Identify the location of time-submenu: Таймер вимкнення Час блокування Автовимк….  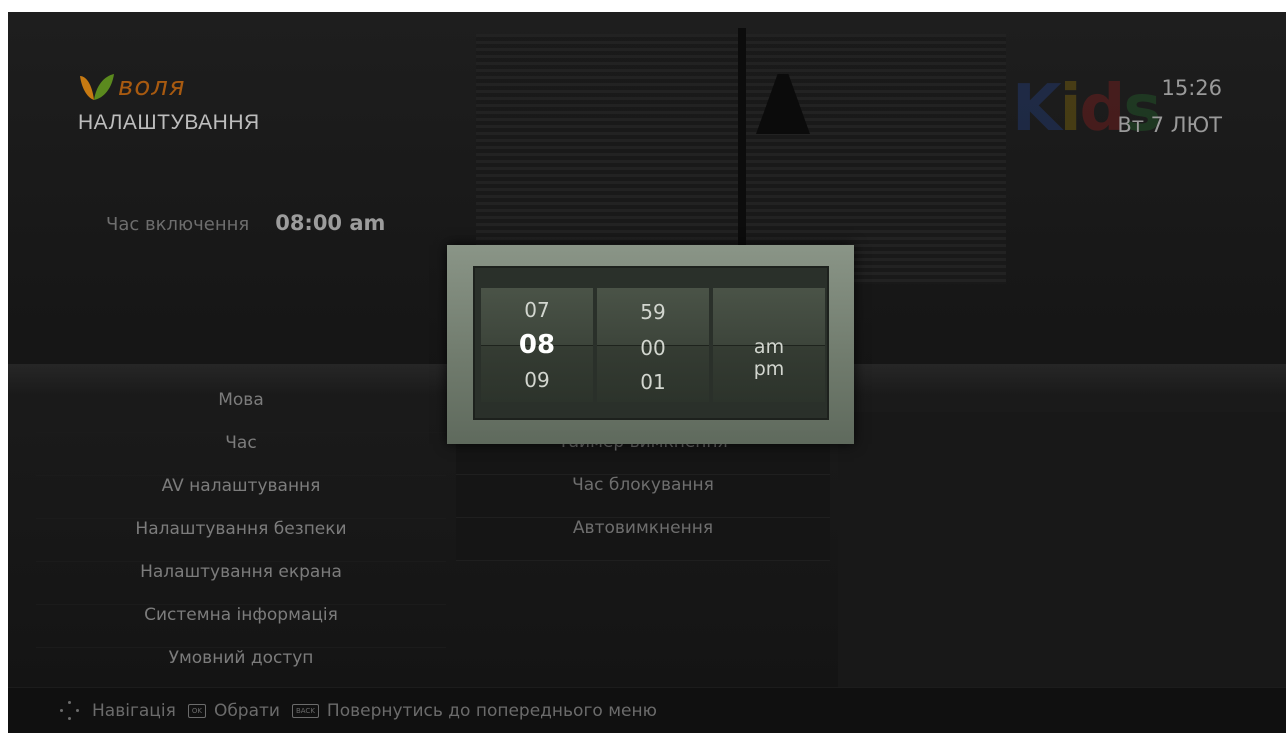
(643, 496).